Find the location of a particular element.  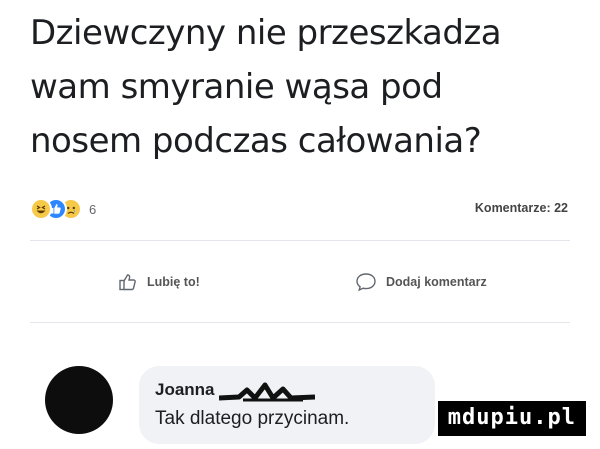

add-comment-button: Dodaj komentarz is located at coordinates (421, 282).